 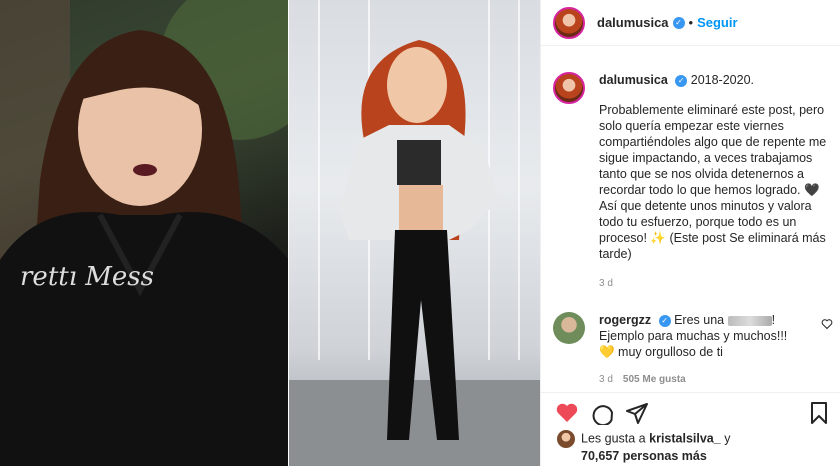 I want to click on commenter-username: rogergzz, so click(x=625, y=320).